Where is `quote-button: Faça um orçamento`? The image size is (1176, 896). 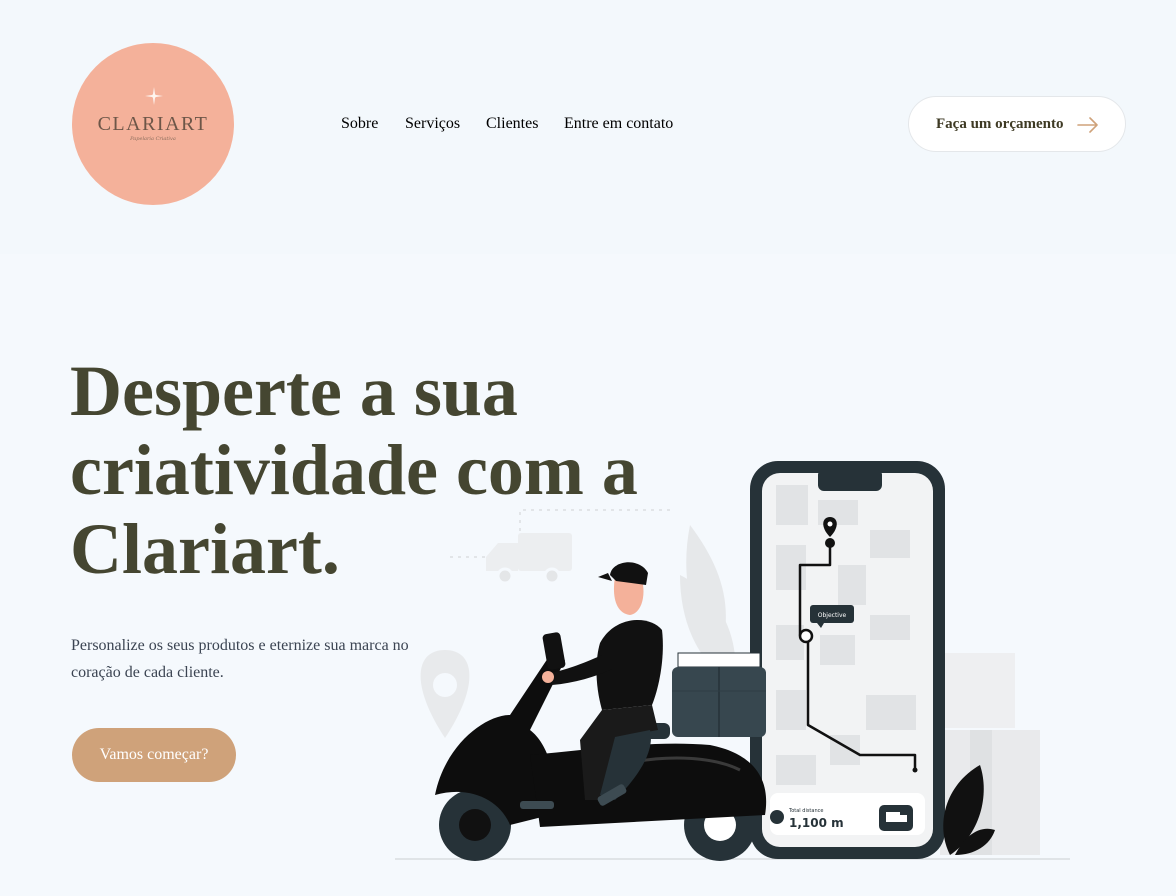
quote-button: Faça um orçamento is located at coordinates (1017, 124).